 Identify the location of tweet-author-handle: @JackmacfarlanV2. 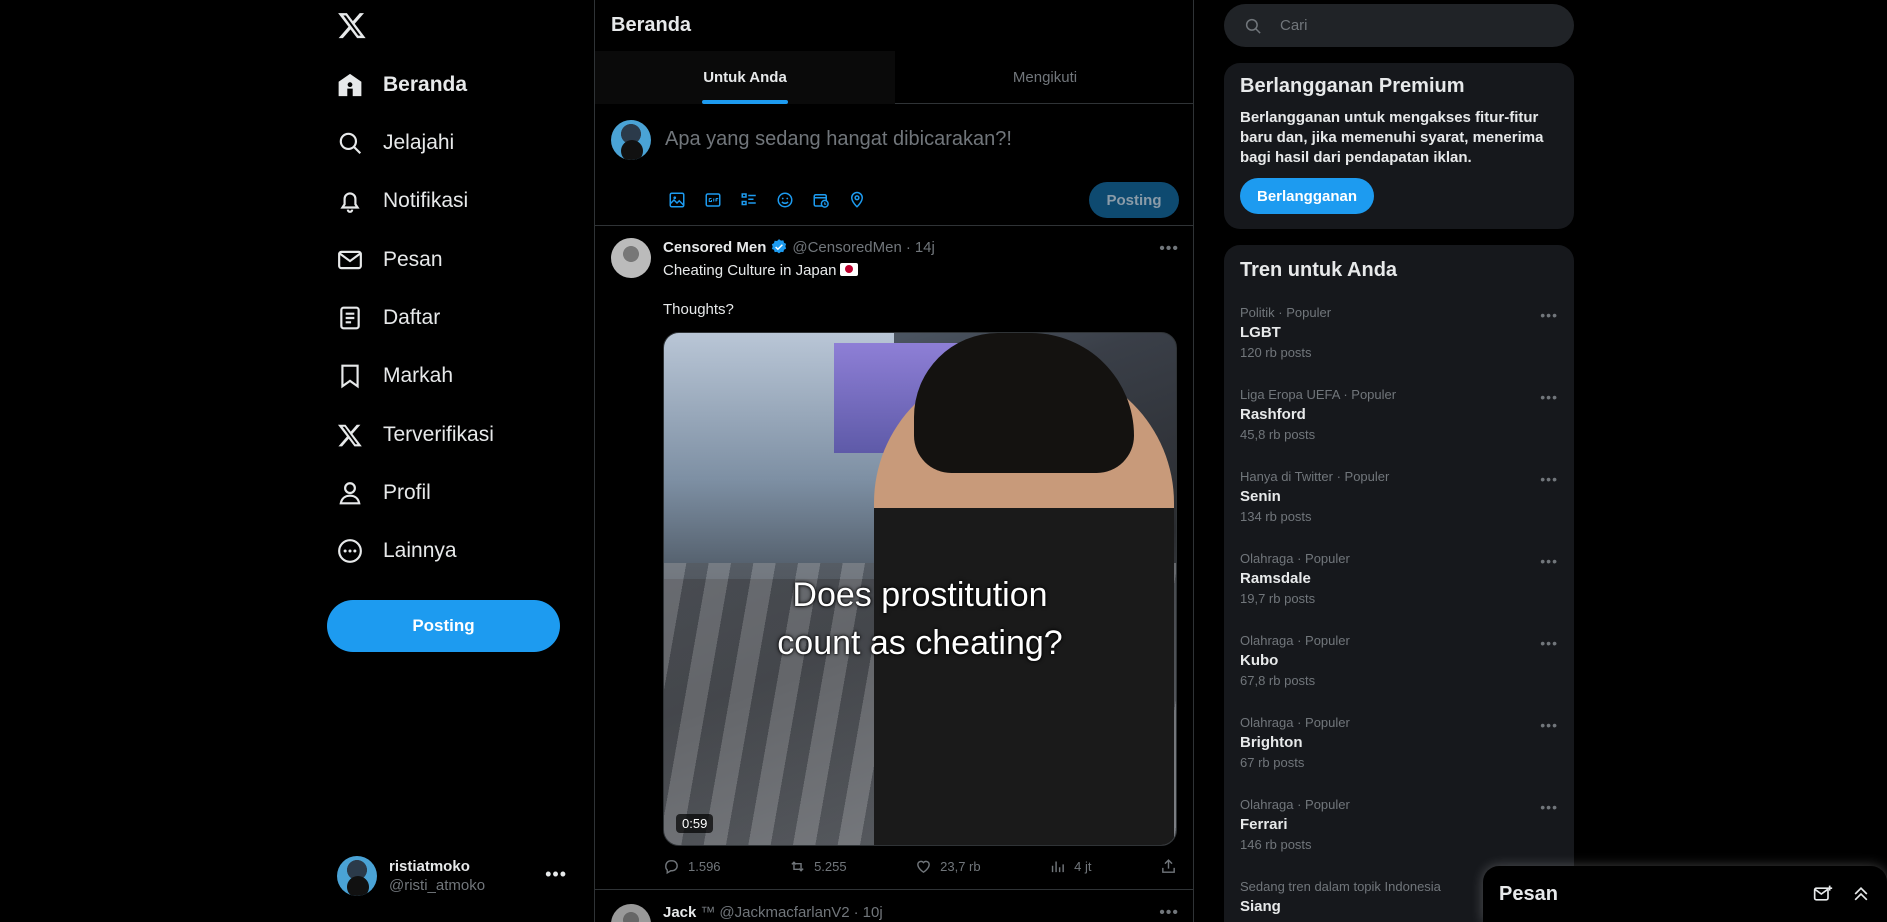
(784, 912).